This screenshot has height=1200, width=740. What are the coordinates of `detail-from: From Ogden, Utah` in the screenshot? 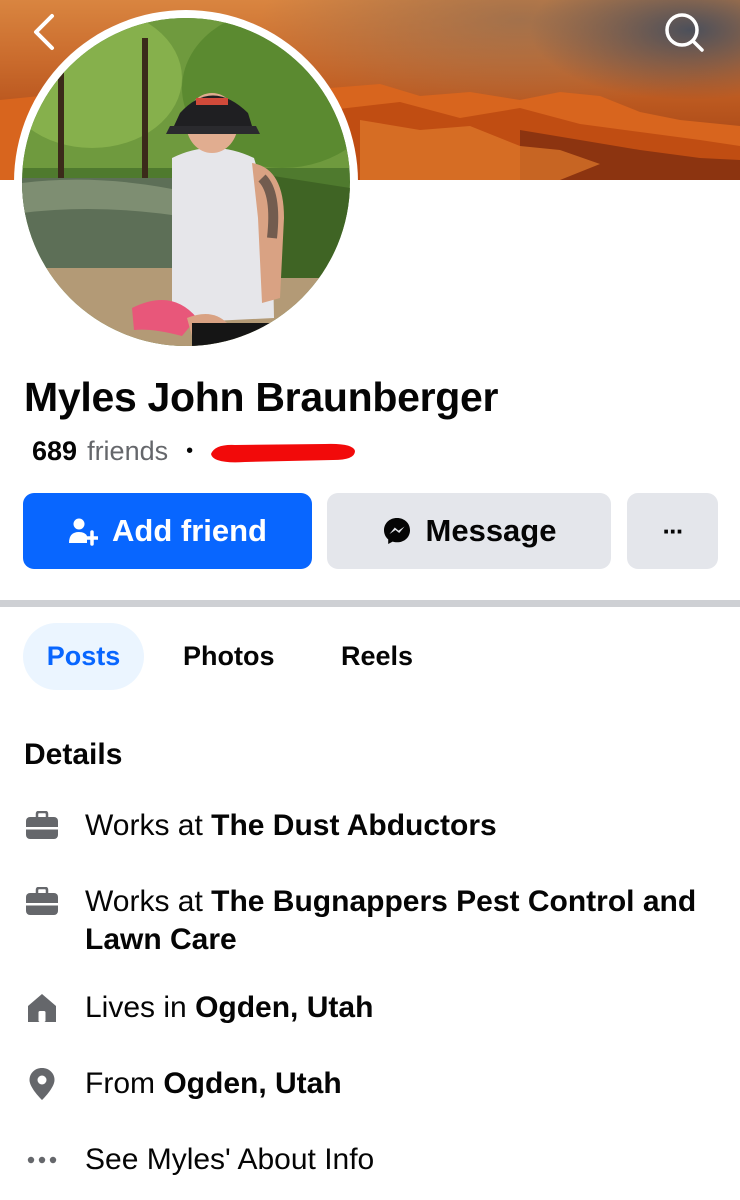 It's located at (182, 1084).